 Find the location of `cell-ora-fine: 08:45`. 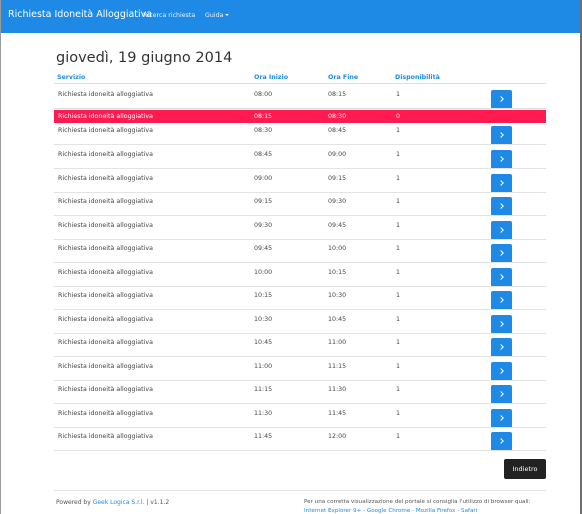

cell-ora-fine: 08:45 is located at coordinates (337, 130).